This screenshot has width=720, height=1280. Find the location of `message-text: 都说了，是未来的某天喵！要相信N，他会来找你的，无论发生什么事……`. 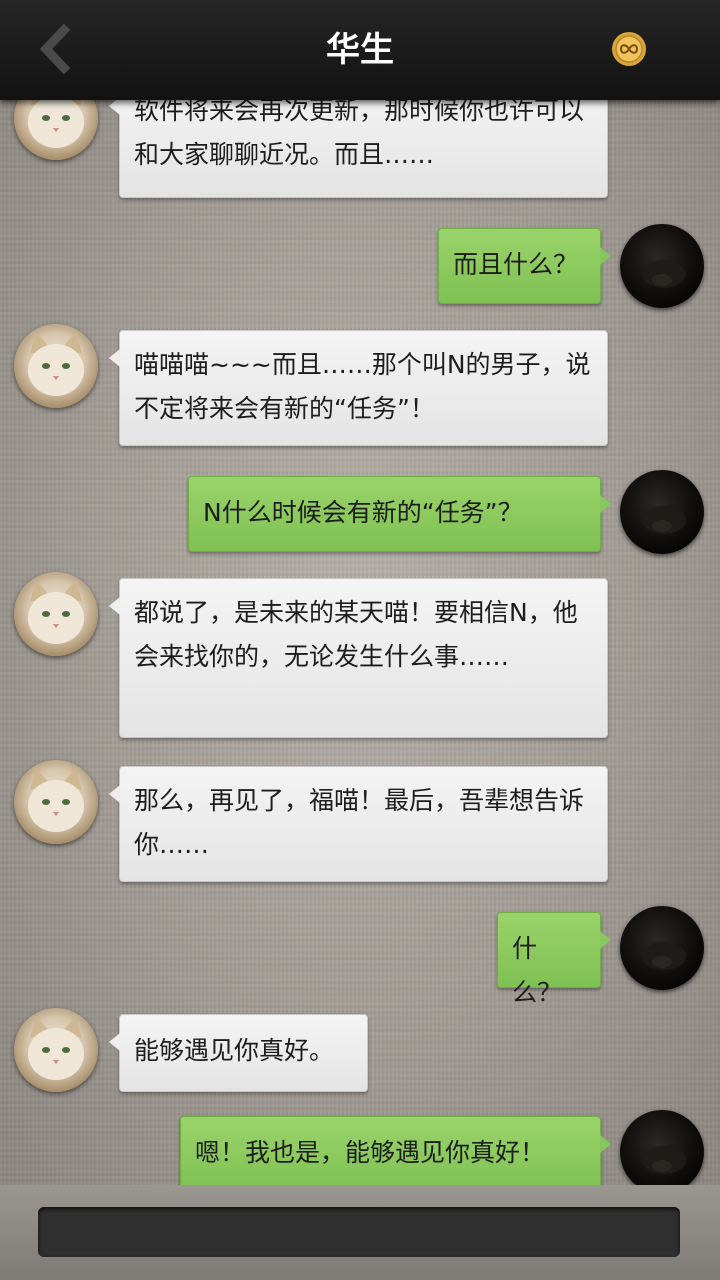

message-text: 都说了，是未来的某天喵！要相信N，他会来找你的，无论发生什么事…… is located at coordinates (356, 634).